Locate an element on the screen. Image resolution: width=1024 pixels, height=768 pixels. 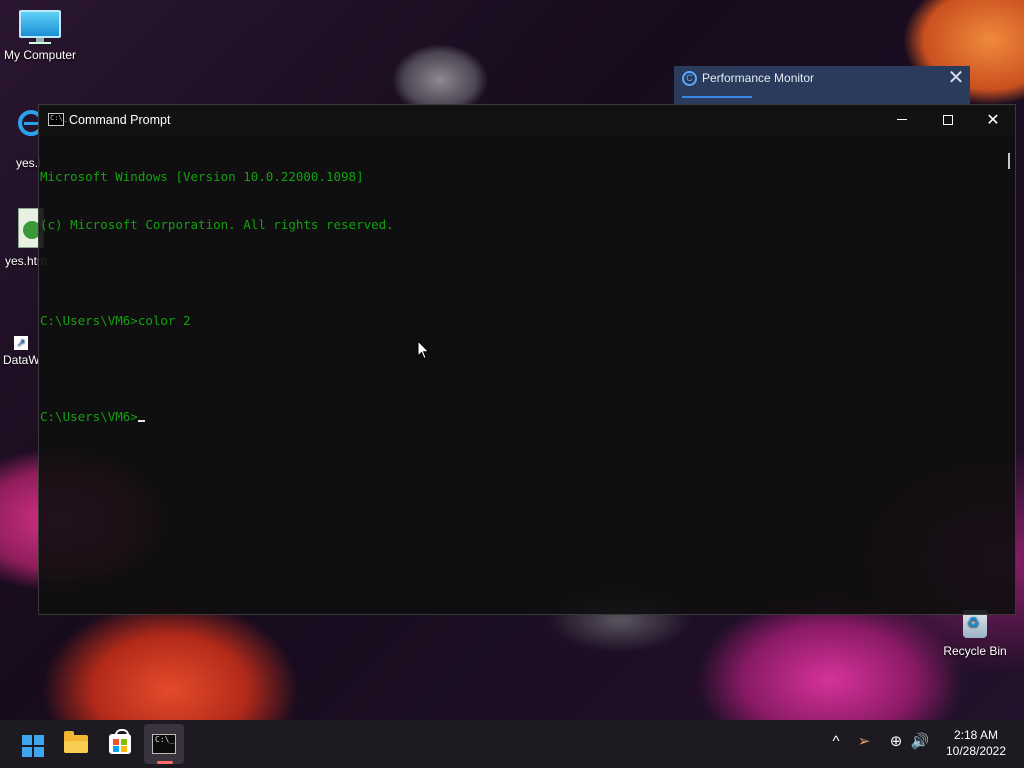
performance-monitor-logo-icon: C is located at coordinates (689, 78).